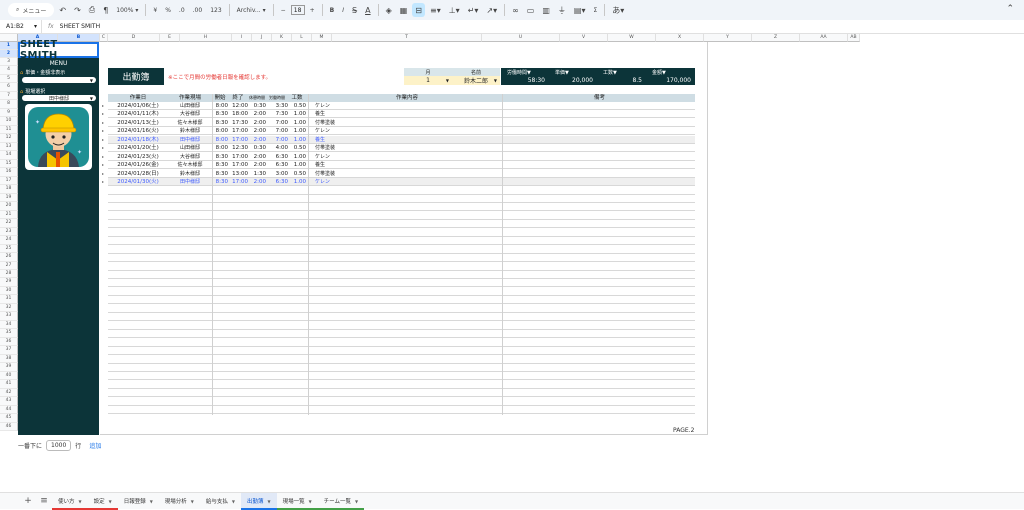 This screenshot has height=510, width=1024. I want to click on column-header: D, so click(134, 38).